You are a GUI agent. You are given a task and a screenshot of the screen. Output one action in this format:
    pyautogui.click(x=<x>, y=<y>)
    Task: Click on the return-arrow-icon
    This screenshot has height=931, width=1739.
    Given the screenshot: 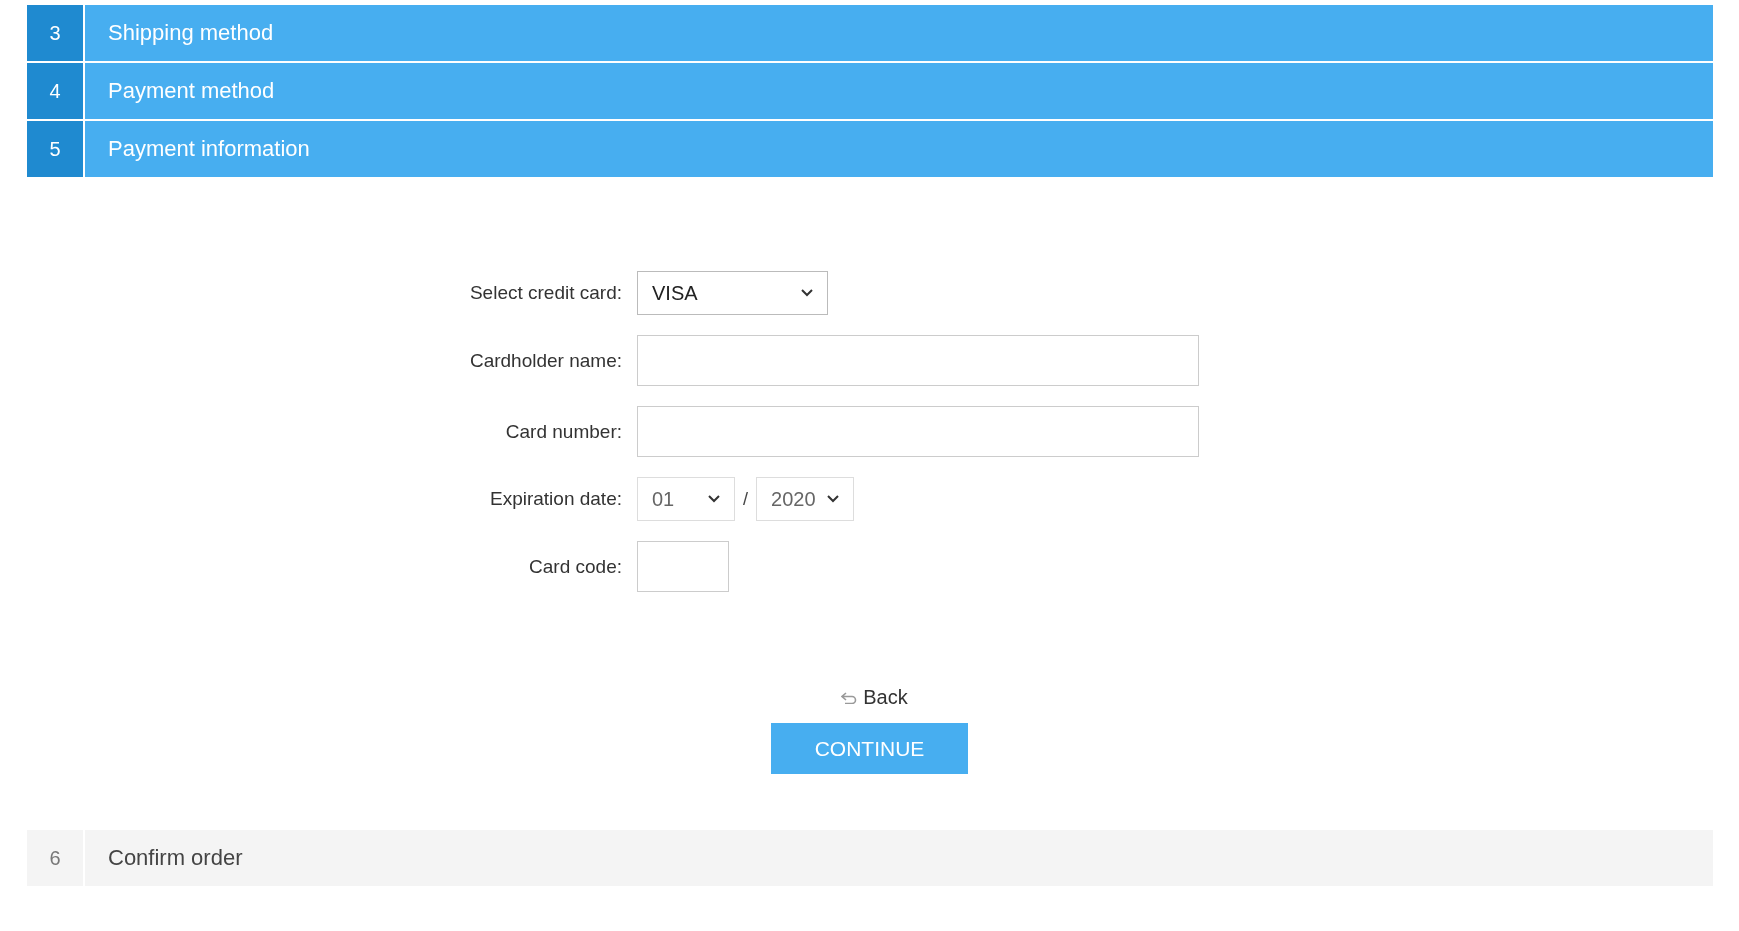 What is the action you would take?
    pyautogui.click(x=849, y=697)
    